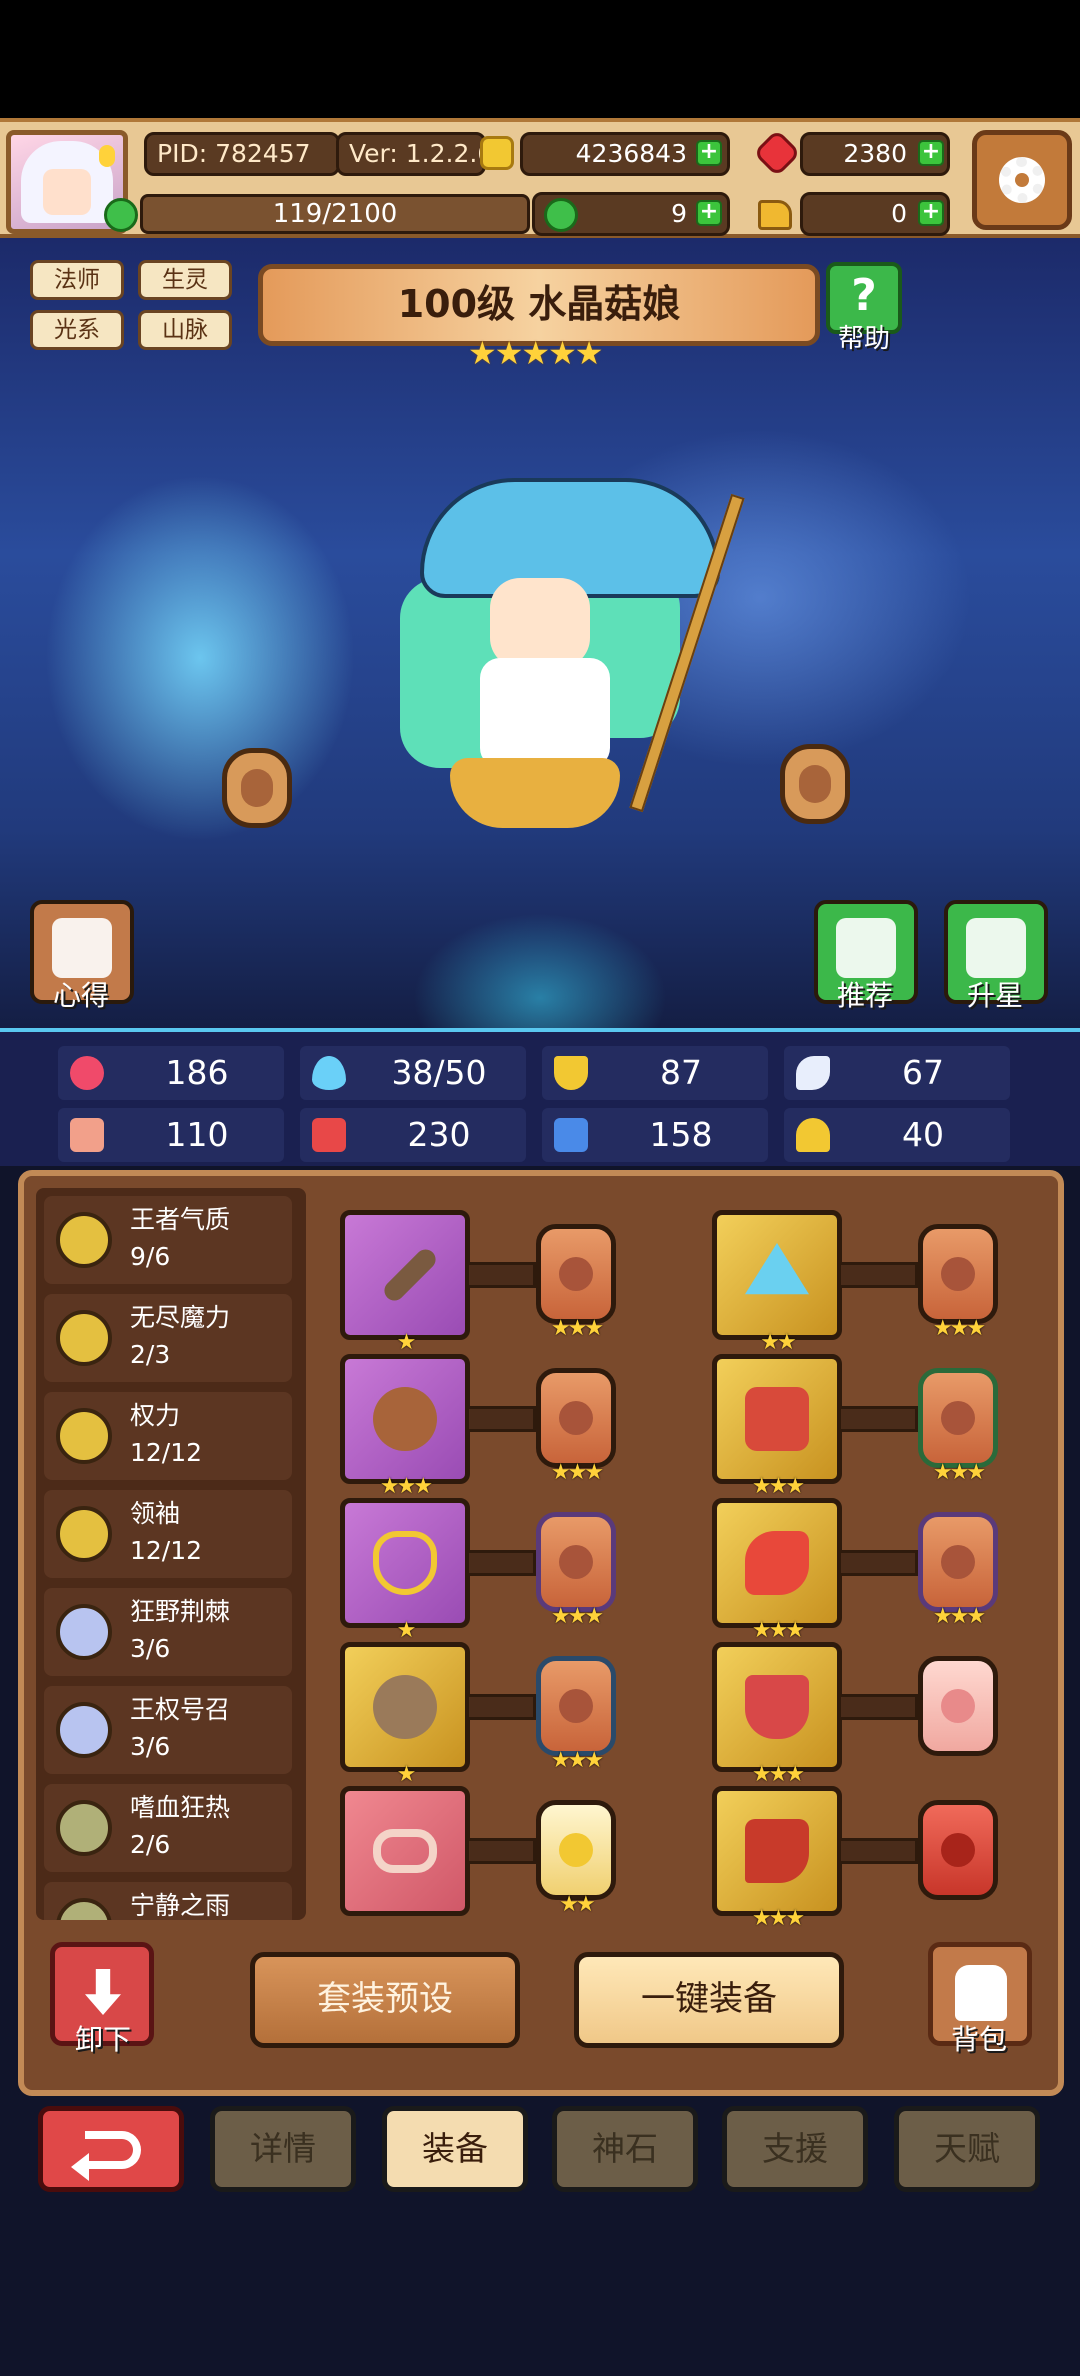 The height and width of the screenshot is (2376, 1080). I want to click on equip-slot-armor: ★★★, so click(777, 1426).